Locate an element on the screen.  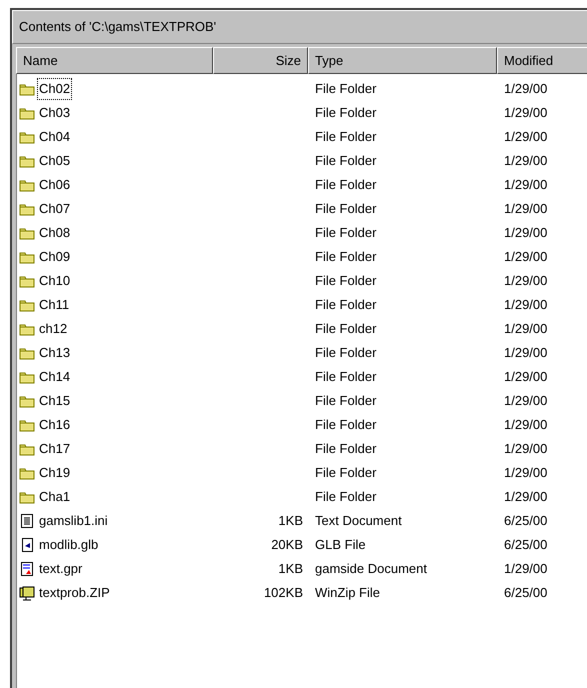
file-name: Cha1 is located at coordinates (55, 497).